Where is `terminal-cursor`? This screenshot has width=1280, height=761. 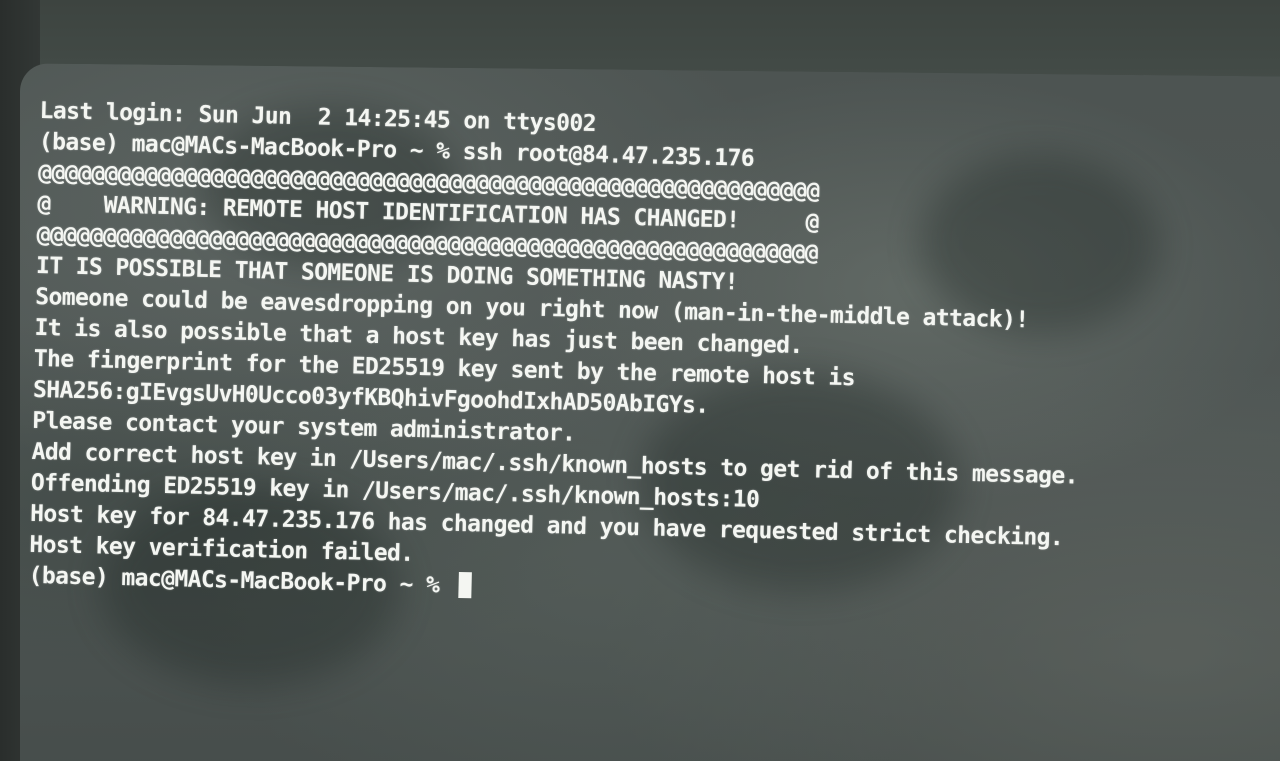
terminal-cursor is located at coordinates (465, 585).